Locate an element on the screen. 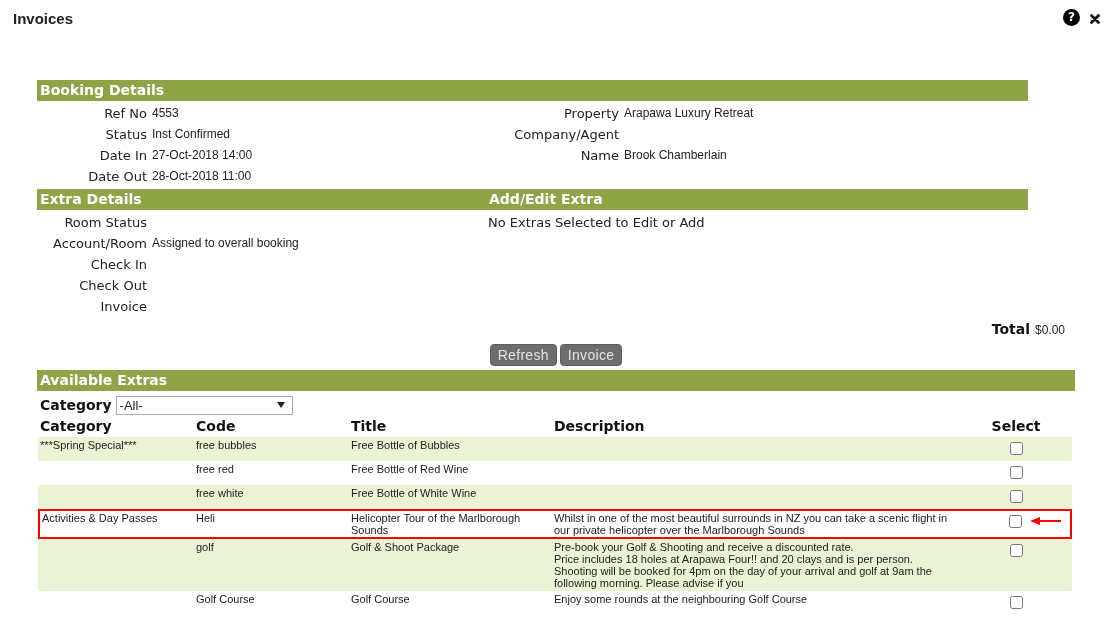 Image resolution: width=1112 pixels, height=619 pixels. table-cell: Golf & Shoot Package is located at coordinates (450, 565).